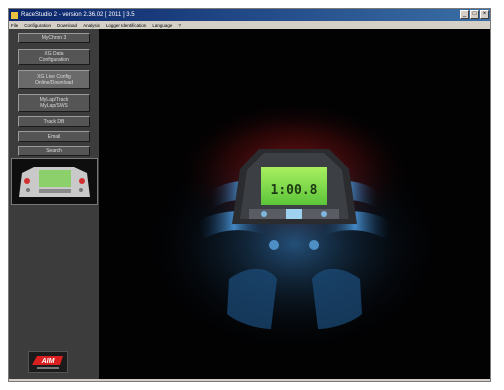  I want to click on sidebar-button-sublabel: MyLap/SWS, so click(54, 106).